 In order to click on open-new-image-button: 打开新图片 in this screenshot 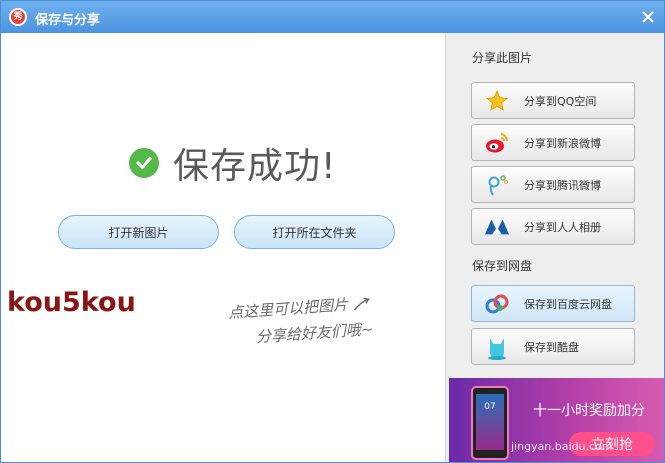, I will do `click(138, 232)`.